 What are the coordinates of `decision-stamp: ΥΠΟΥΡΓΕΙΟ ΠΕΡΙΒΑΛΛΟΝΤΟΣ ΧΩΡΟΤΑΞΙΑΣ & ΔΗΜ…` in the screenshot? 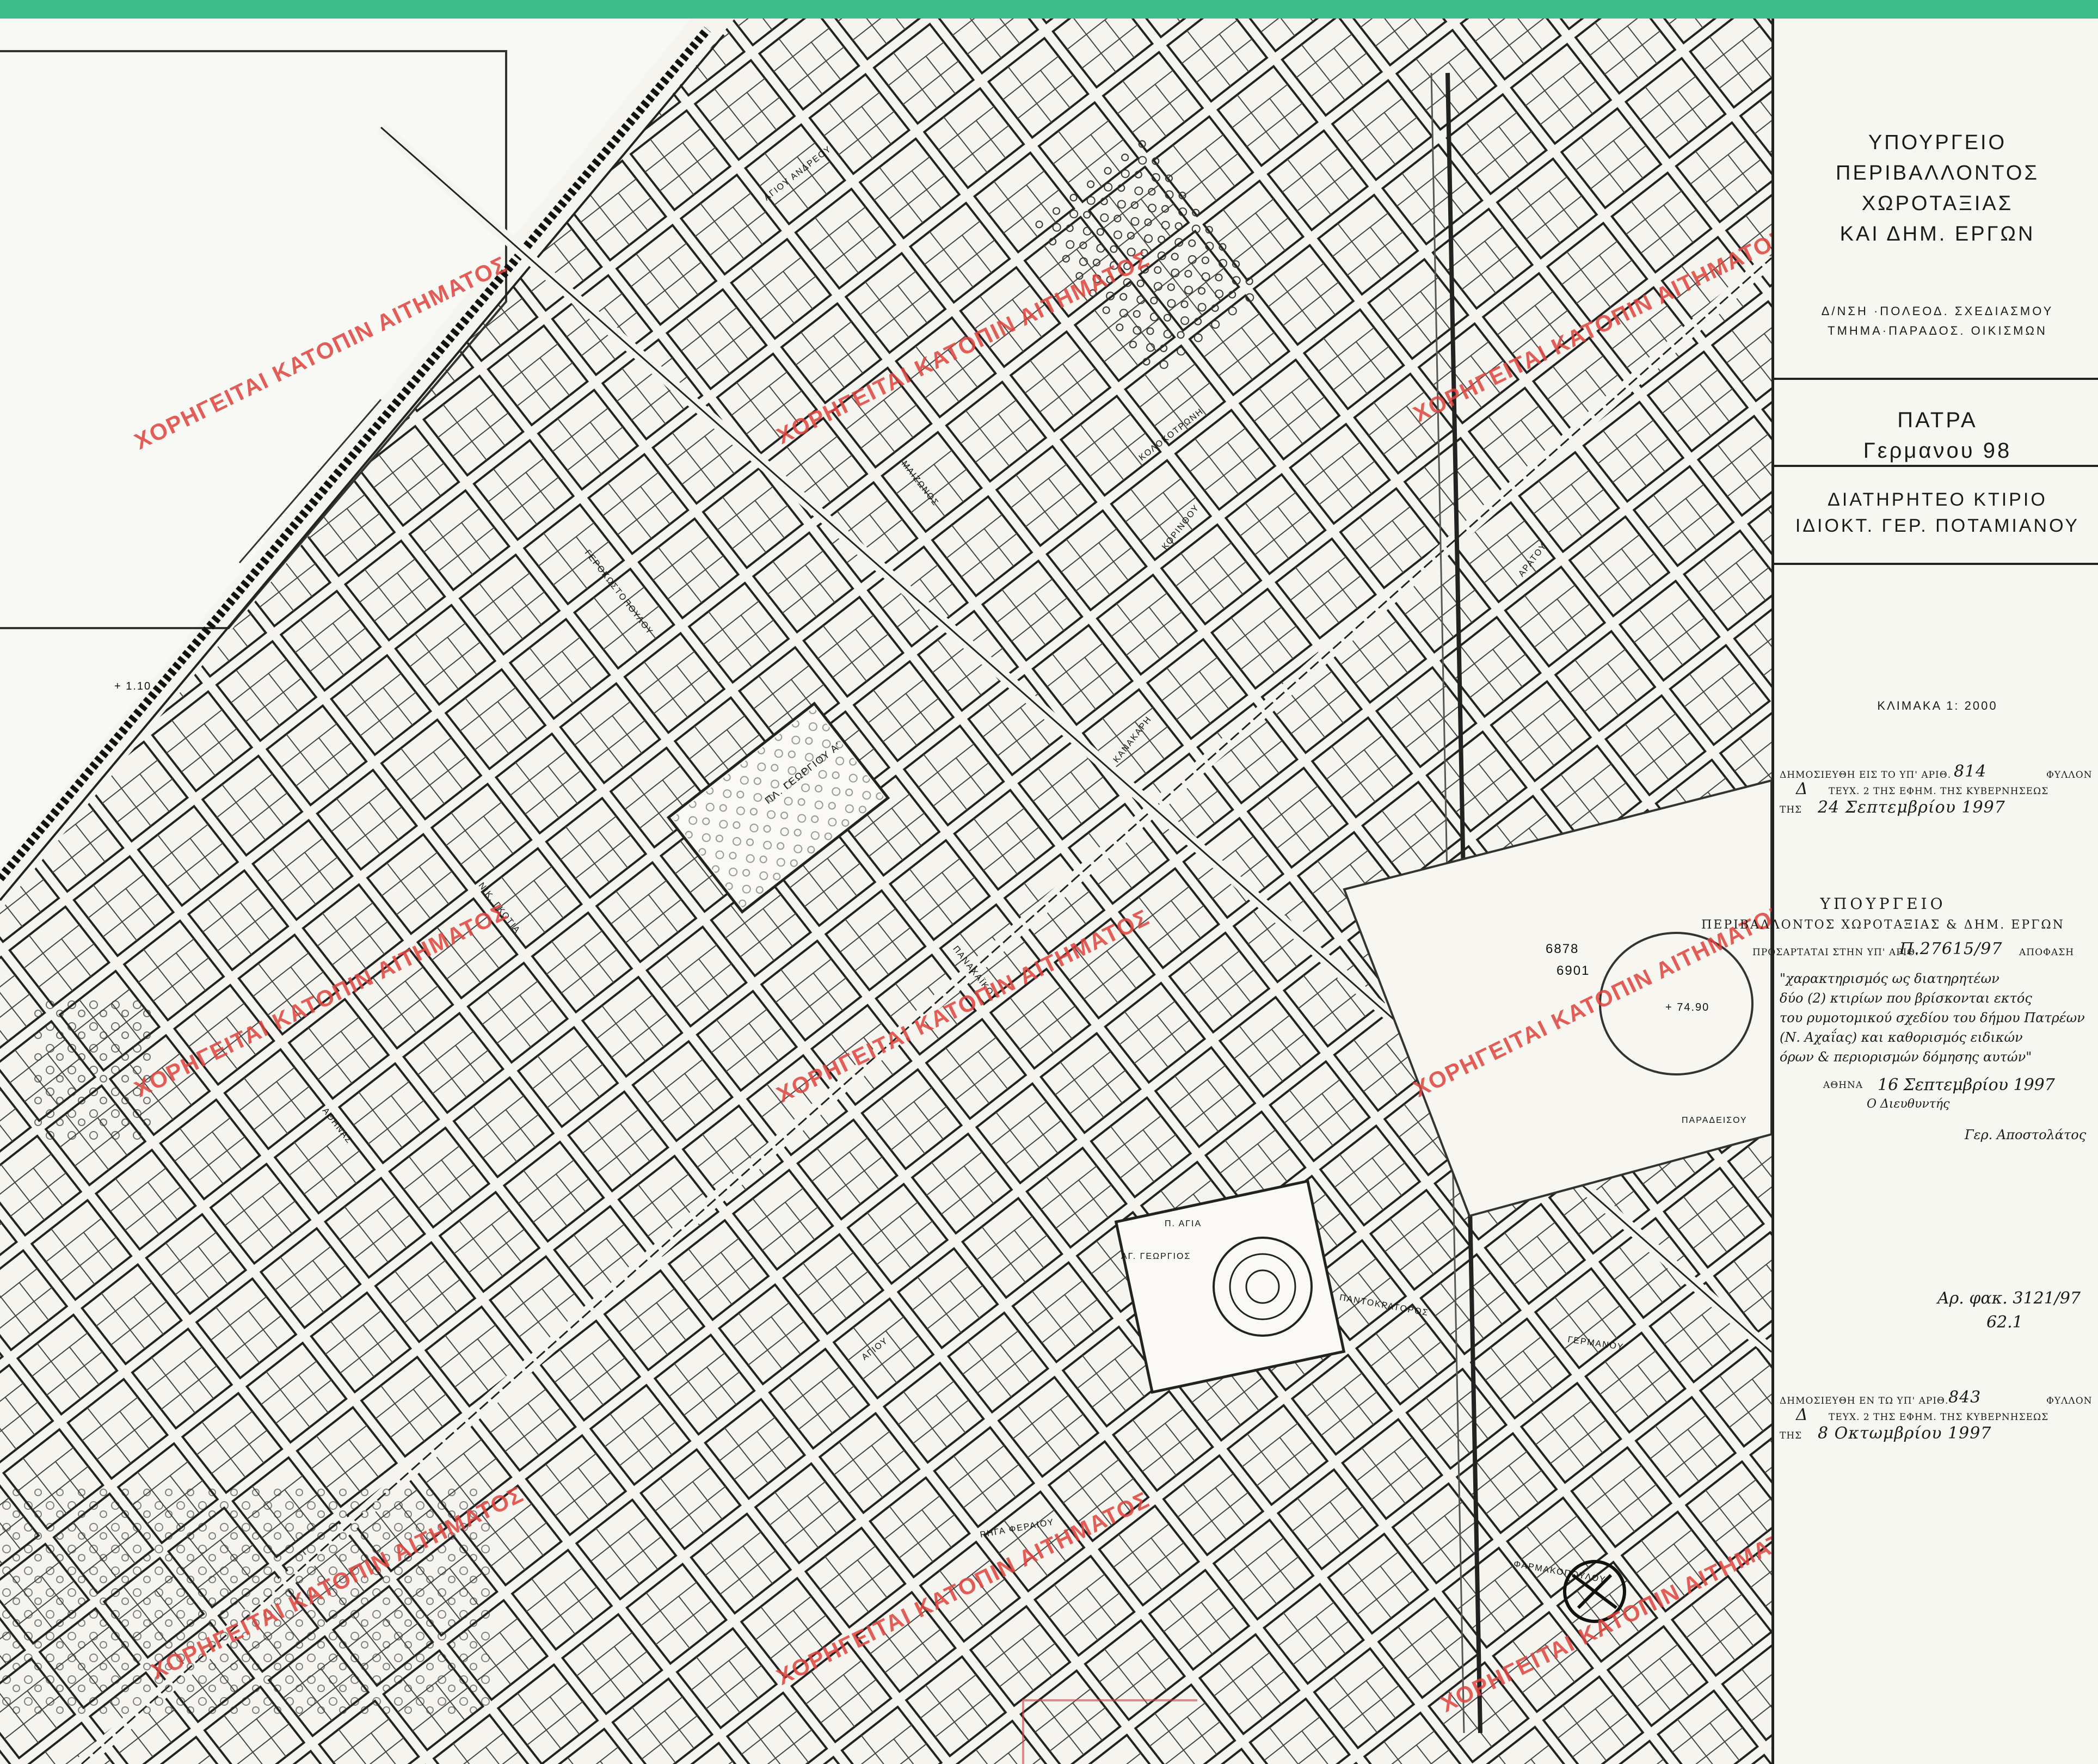 It's located at (1894, 1018).